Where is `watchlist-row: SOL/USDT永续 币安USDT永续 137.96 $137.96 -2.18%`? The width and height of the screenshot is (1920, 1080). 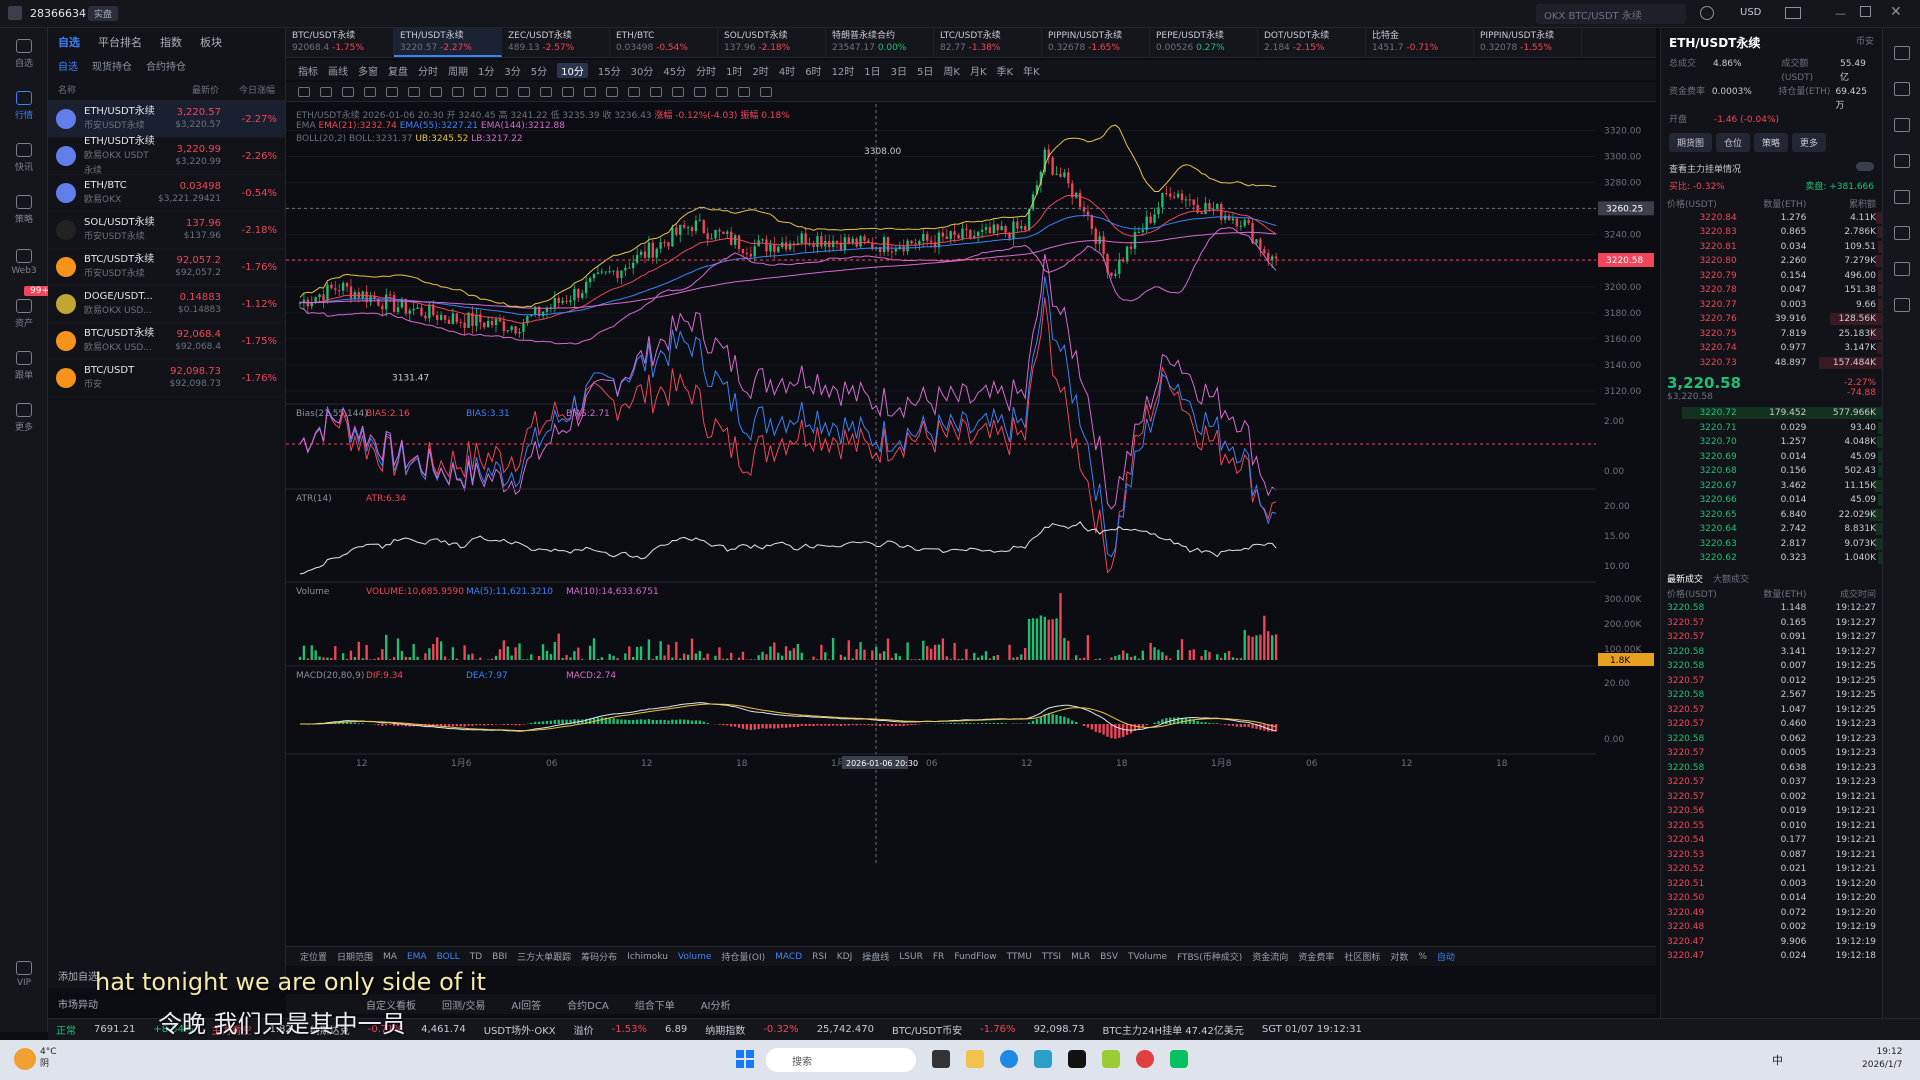
watchlist-row: SOL/USDT永续 币安USDT永续 137.96 $137.96 -2.18% is located at coordinates (166, 230).